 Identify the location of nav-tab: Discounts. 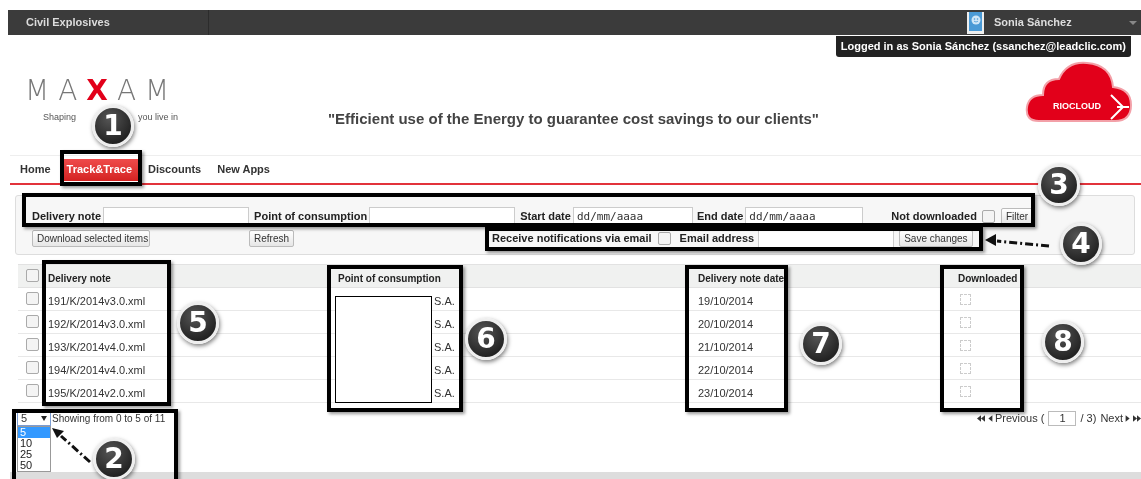
(175, 169).